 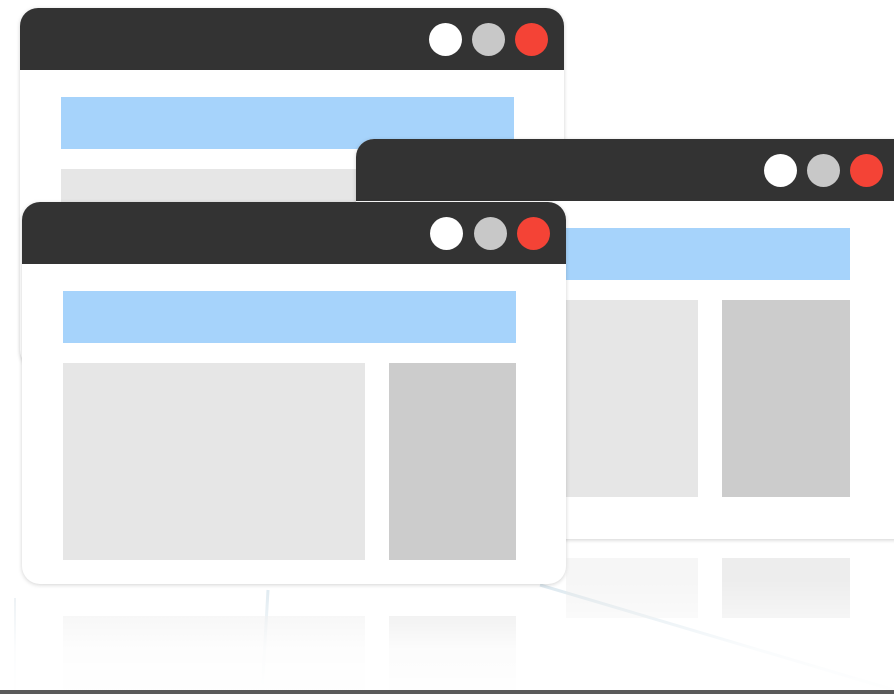 What do you see at coordinates (289, 317) in the screenshot?
I see `header-placeholder` at bounding box center [289, 317].